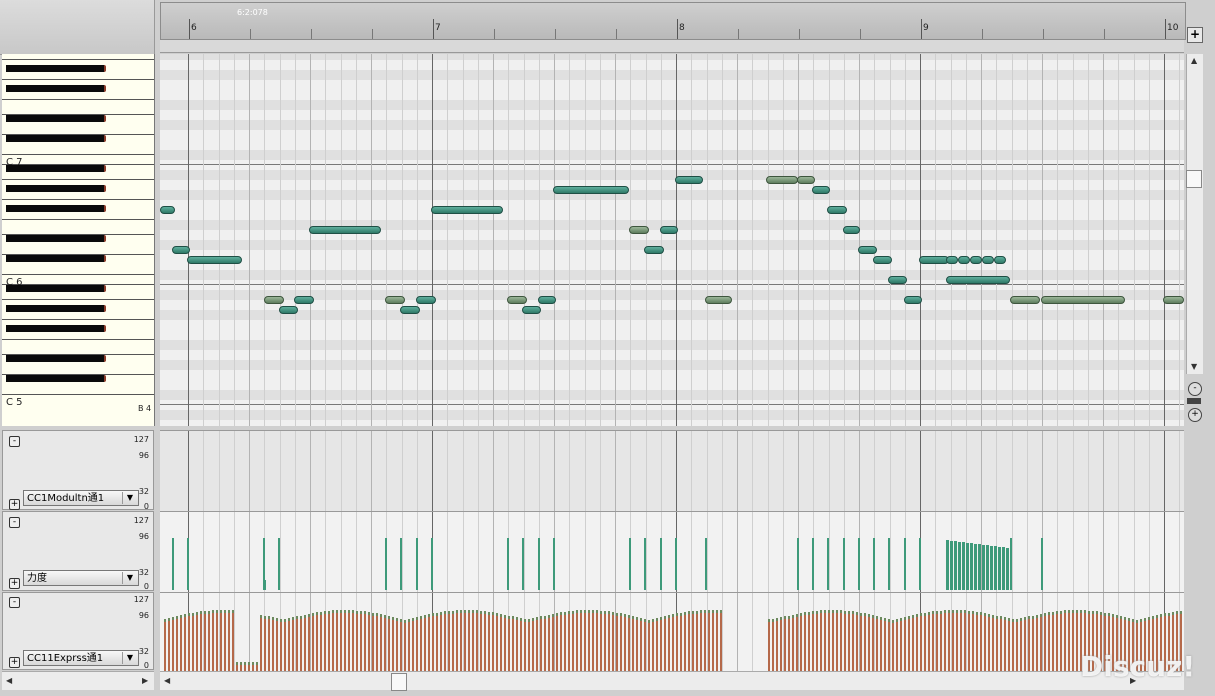  I want to click on horizontal-scrollbar: ◀ ▶, so click(672, 680).